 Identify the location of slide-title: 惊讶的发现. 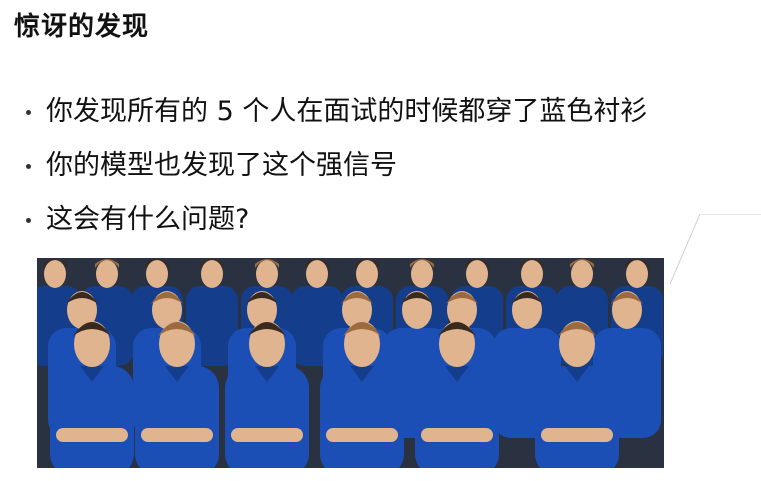
(82, 27).